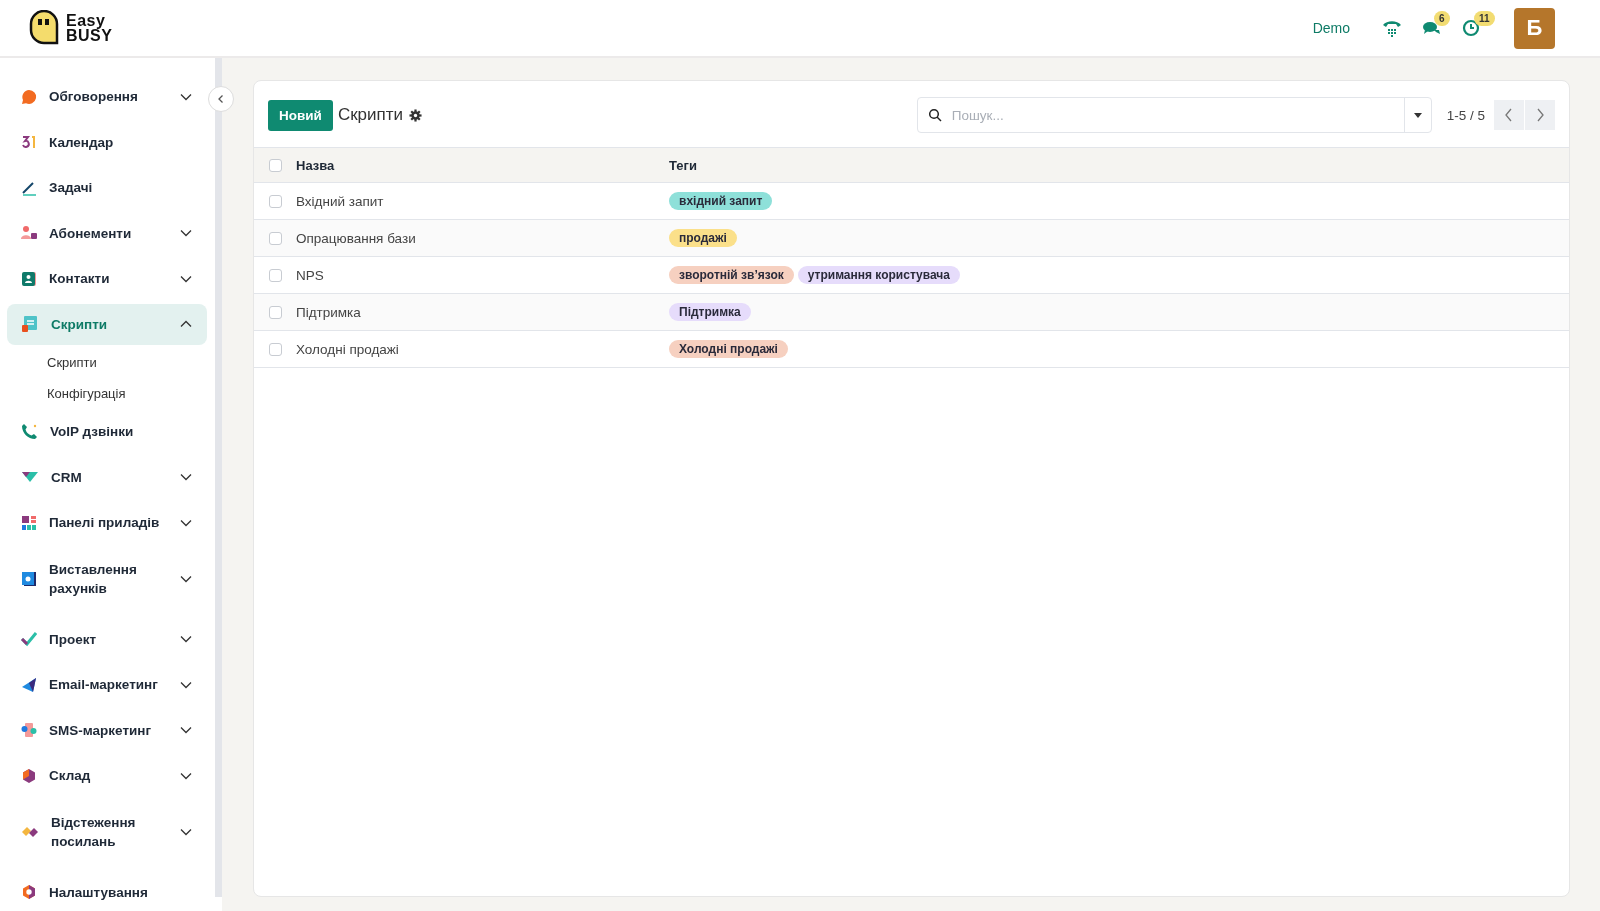 The height and width of the screenshot is (911, 1600). What do you see at coordinates (29, 775) in the screenshot?
I see `hexagon-icon` at bounding box center [29, 775].